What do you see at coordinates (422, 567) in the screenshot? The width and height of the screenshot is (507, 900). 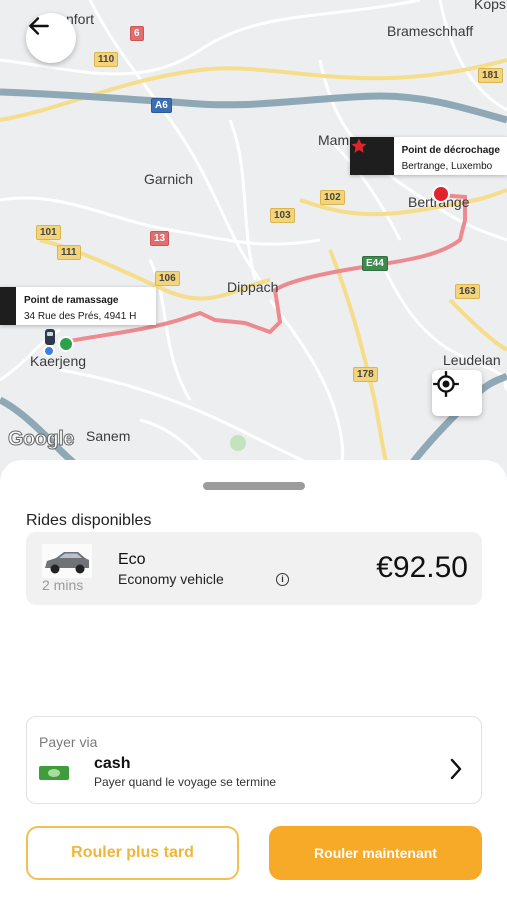 I see `ride-price: €92.50` at bounding box center [422, 567].